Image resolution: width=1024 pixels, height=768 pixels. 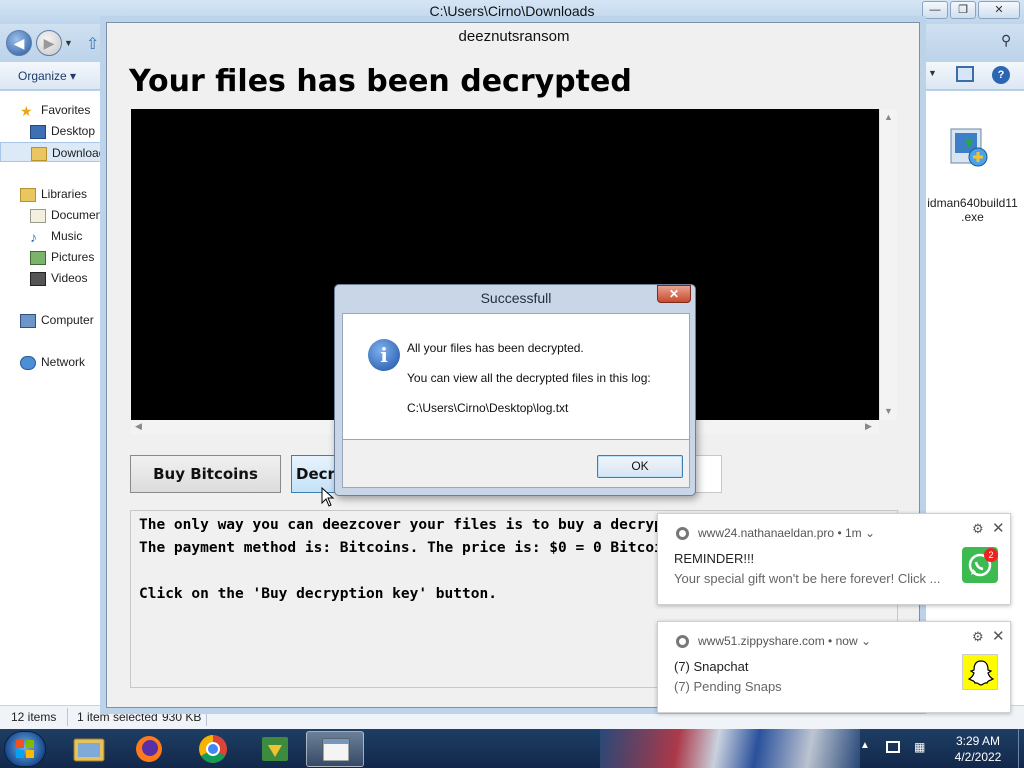 What do you see at coordinates (28, 194) in the screenshot?
I see `libraries-icon` at bounding box center [28, 194].